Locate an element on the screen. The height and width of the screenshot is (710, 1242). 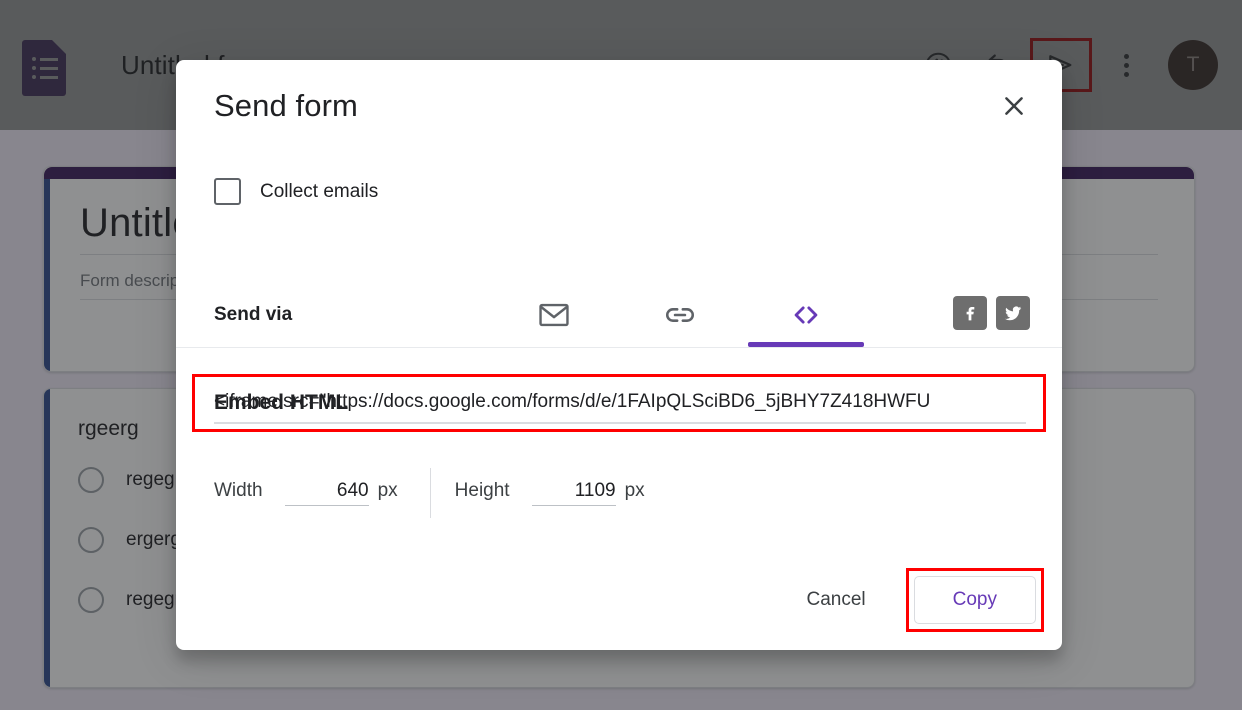
dimensions-divider is located at coordinates (430, 493).